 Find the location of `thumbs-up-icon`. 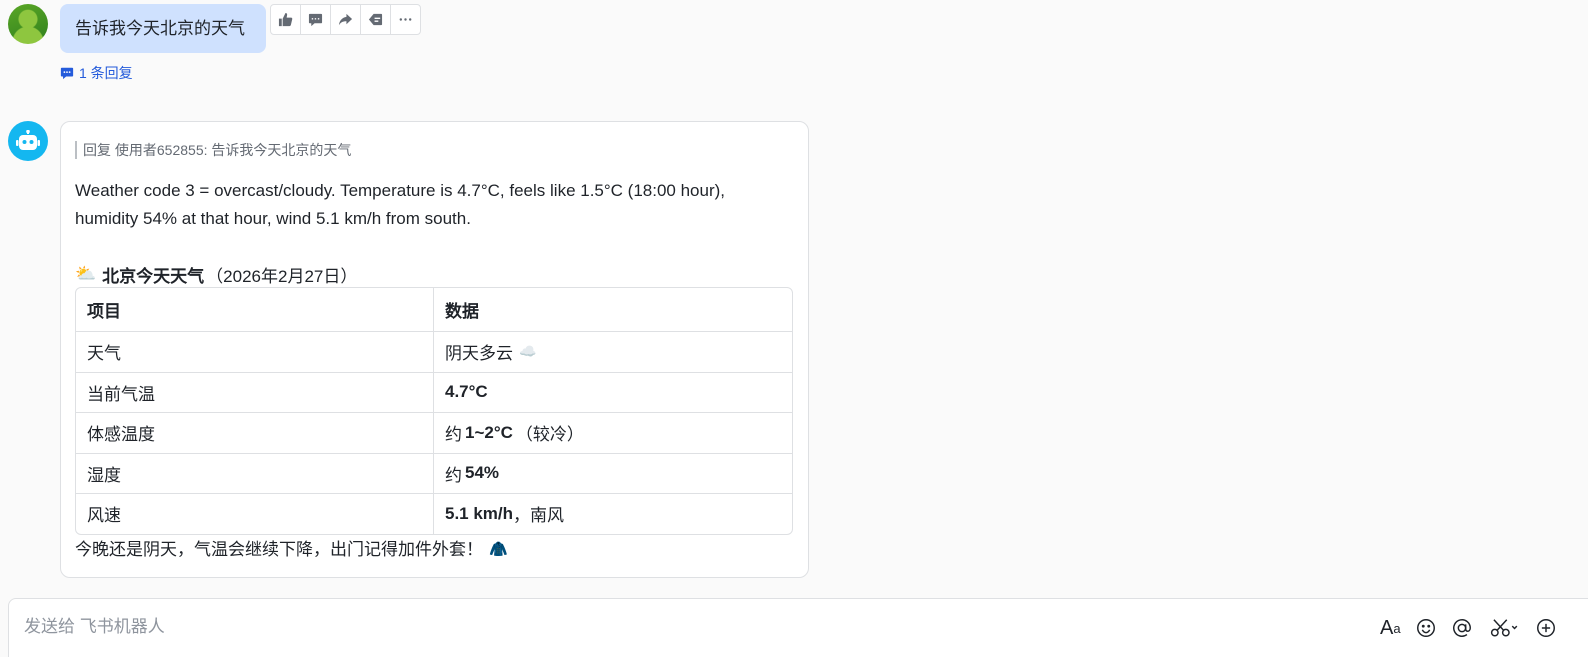

thumbs-up-icon is located at coordinates (286, 19).